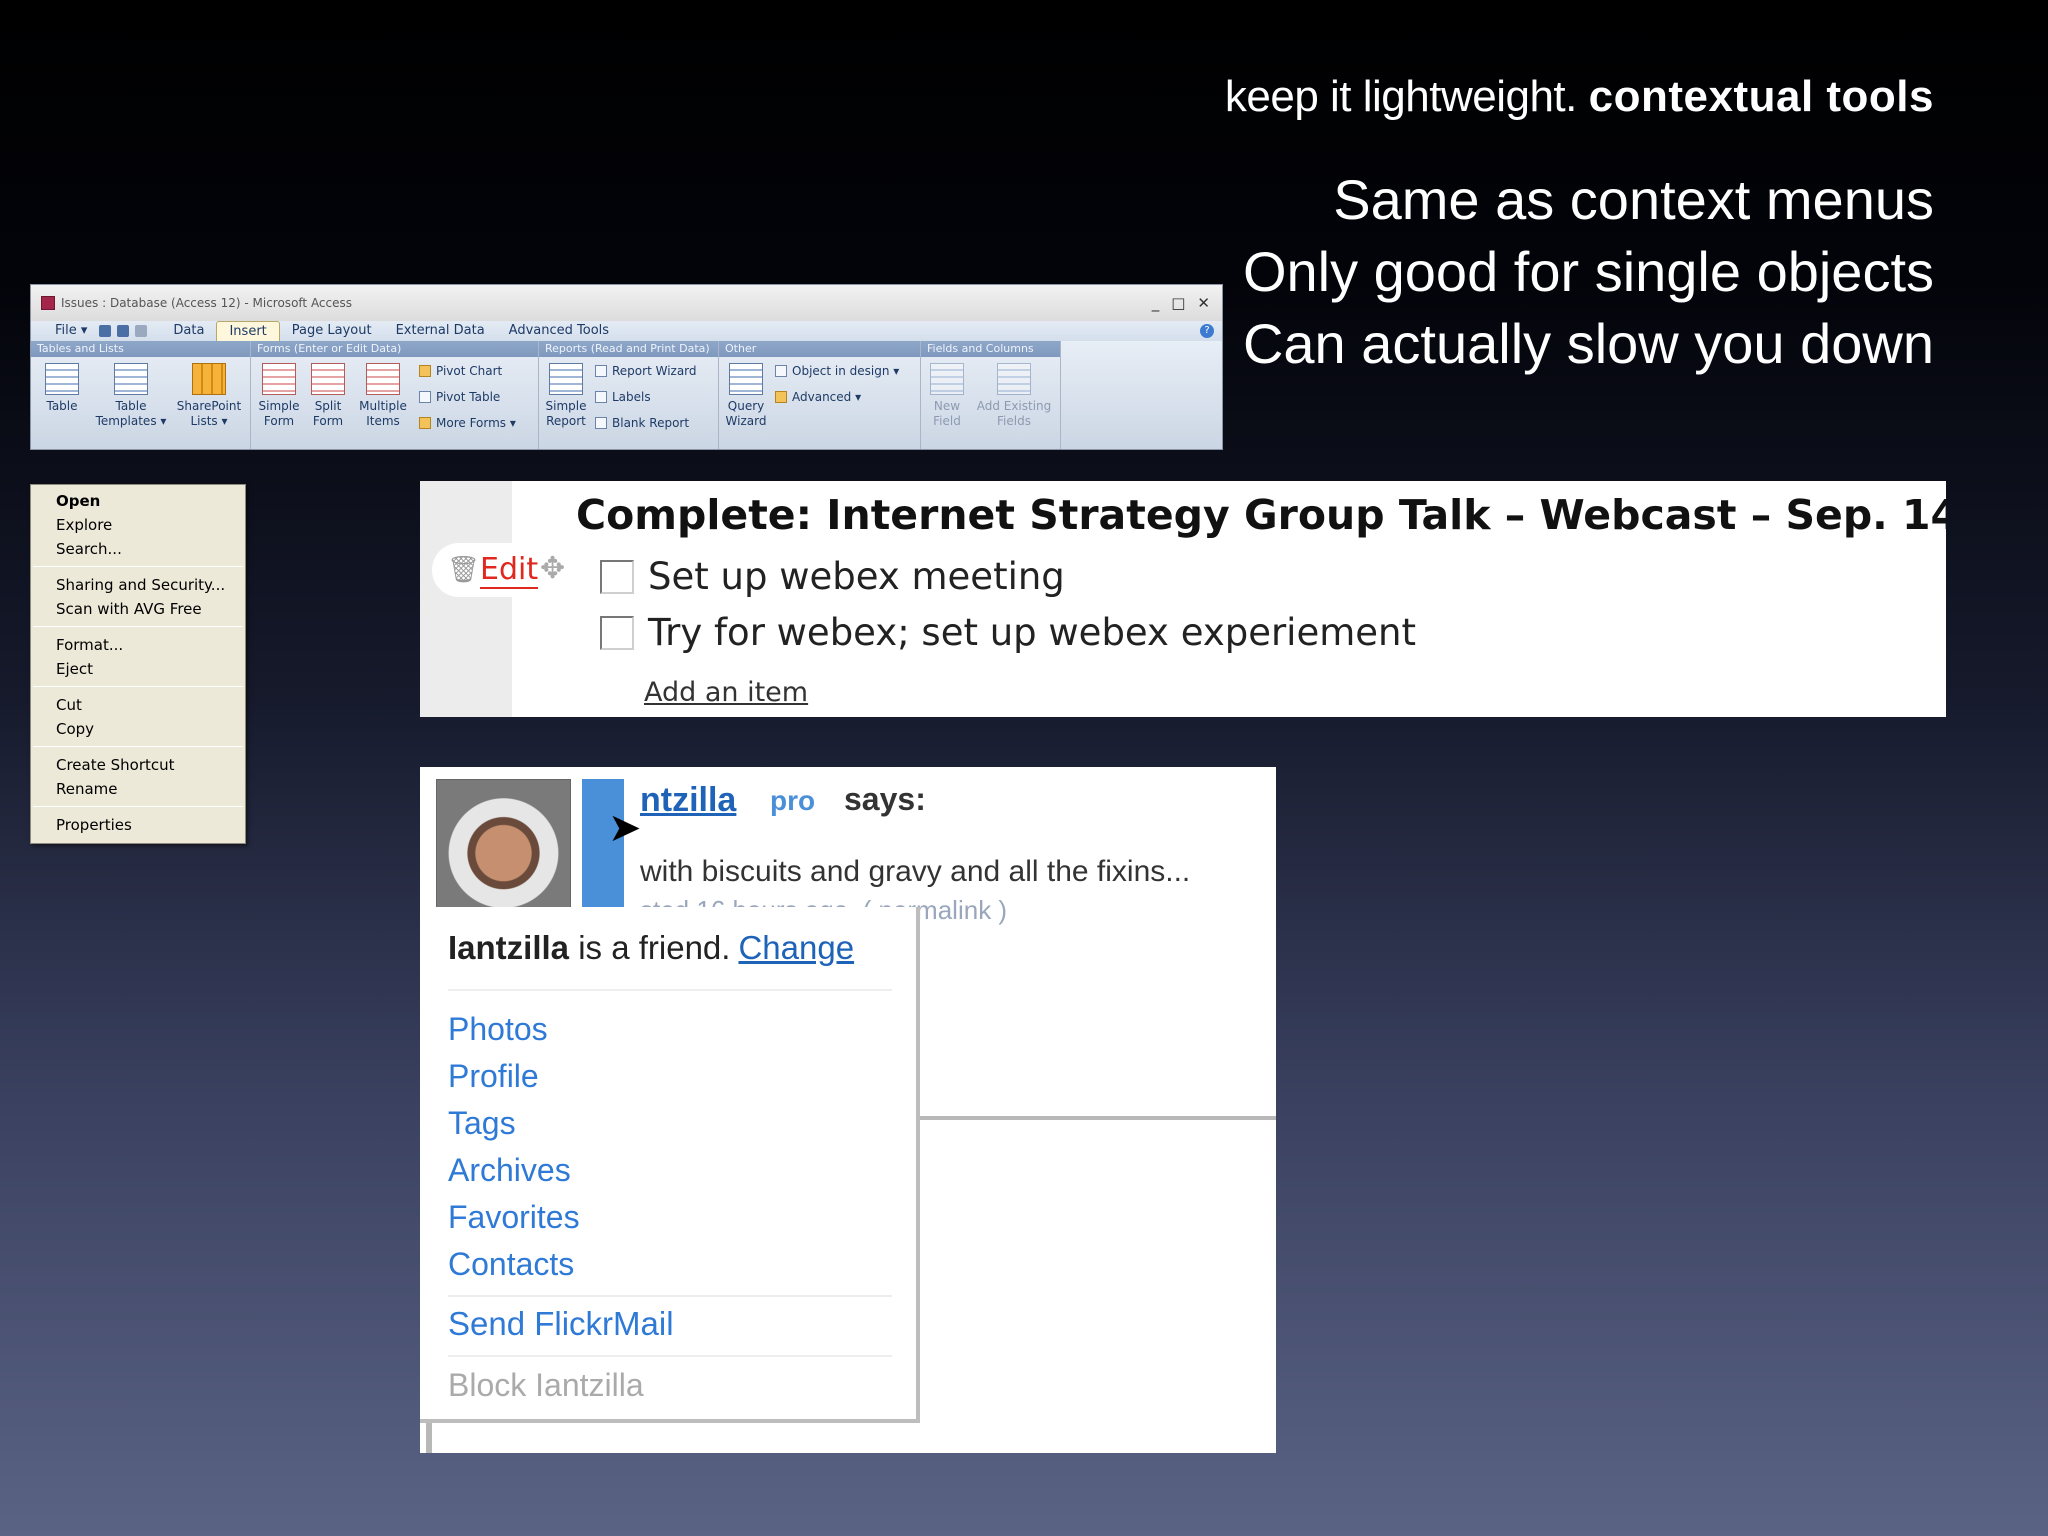 The width and height of the screenshot is (2048, 1536). What do you see at coordinates (138, 825) in the screenshot?
I see `menu-item-properties: Properties` at bounding box center [138, 825].